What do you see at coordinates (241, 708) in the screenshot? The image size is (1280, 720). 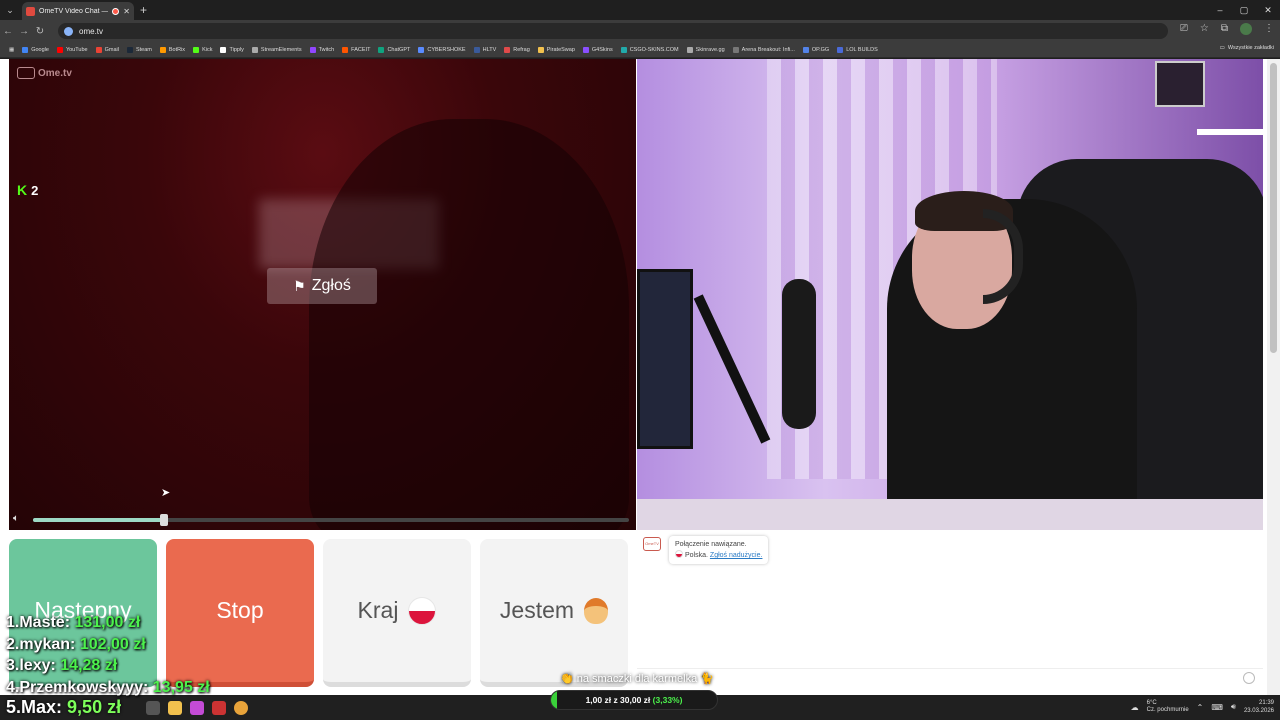 I see `chrome-icon` at bounding box center [241, 708].